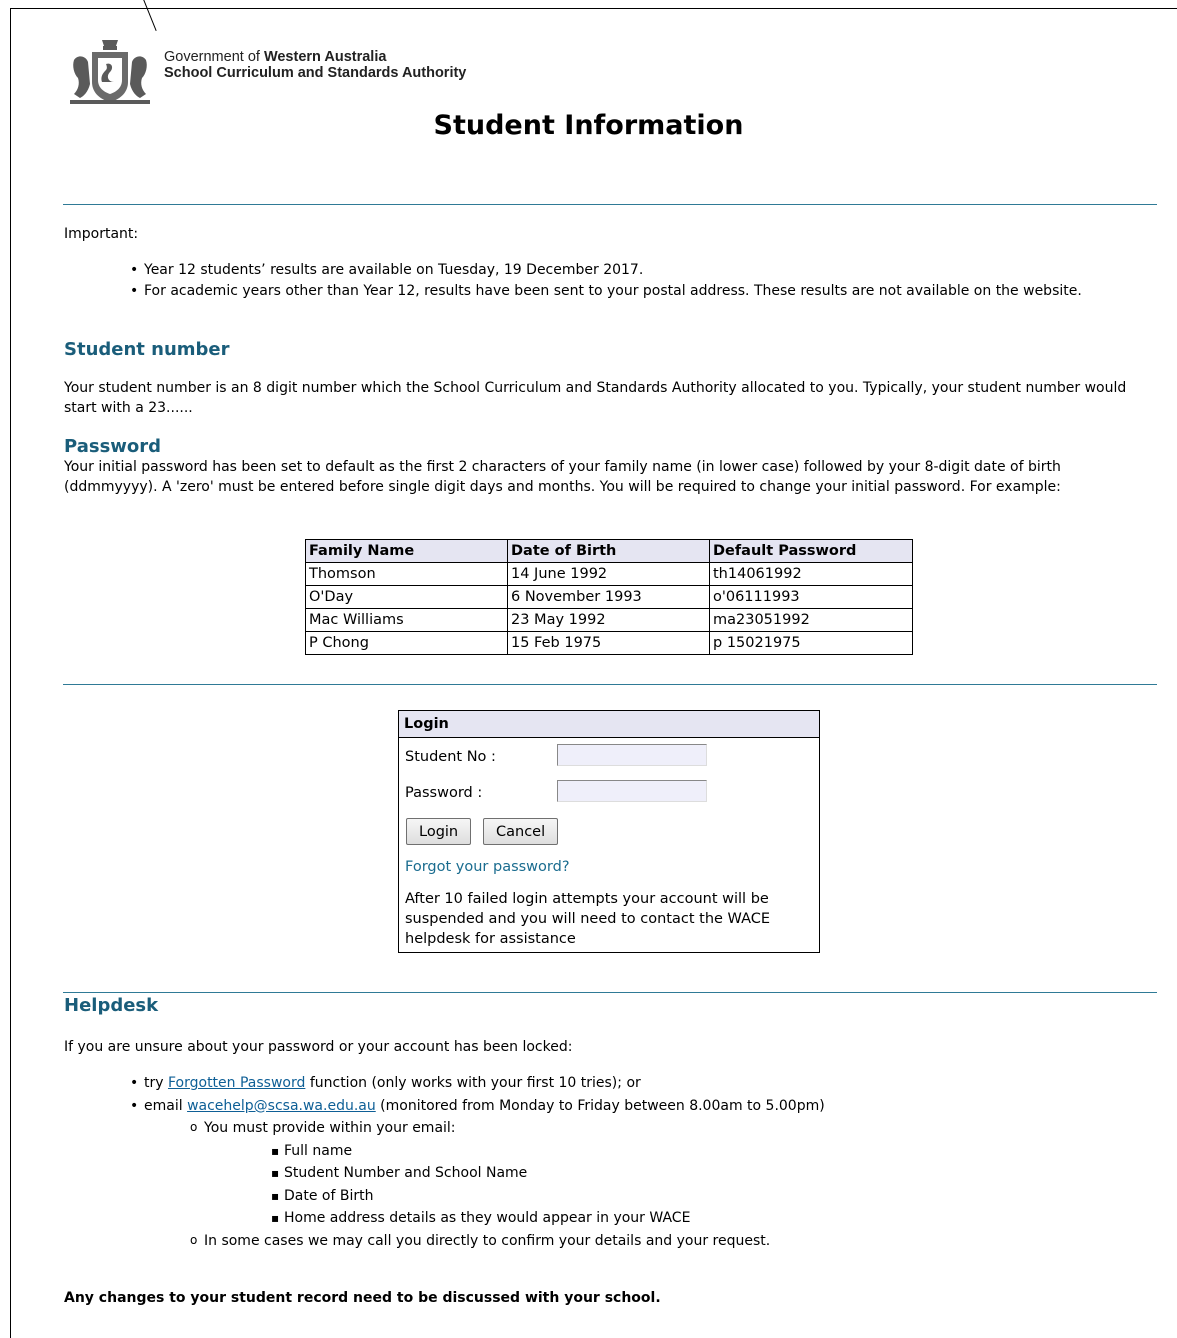 Image resolution: width=1177 pixels, height=1338 pixels. Describe the element at coordinates (110, 72) in the screenshot. I see `wa-crest-logo` at that location.